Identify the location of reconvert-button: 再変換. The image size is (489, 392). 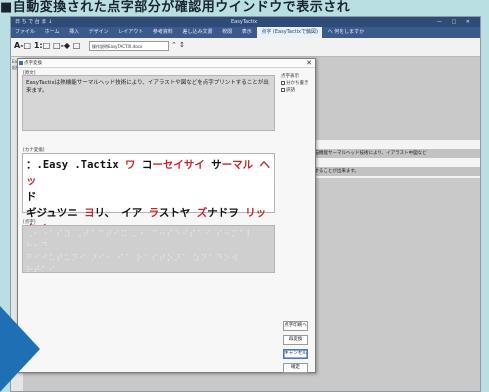
(295, 340).